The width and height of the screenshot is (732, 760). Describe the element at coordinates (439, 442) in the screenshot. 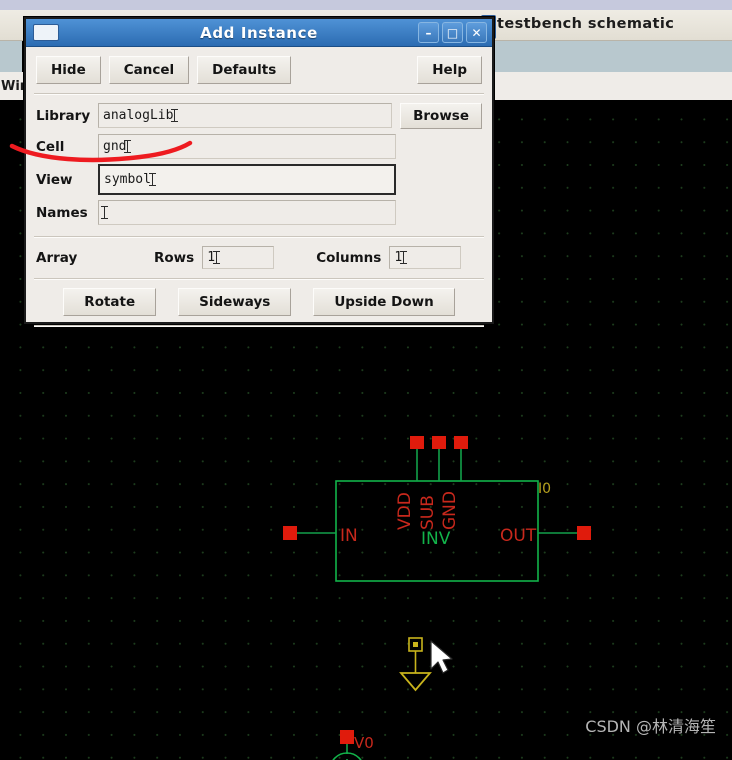

I see `pin-square-sub` at that location.